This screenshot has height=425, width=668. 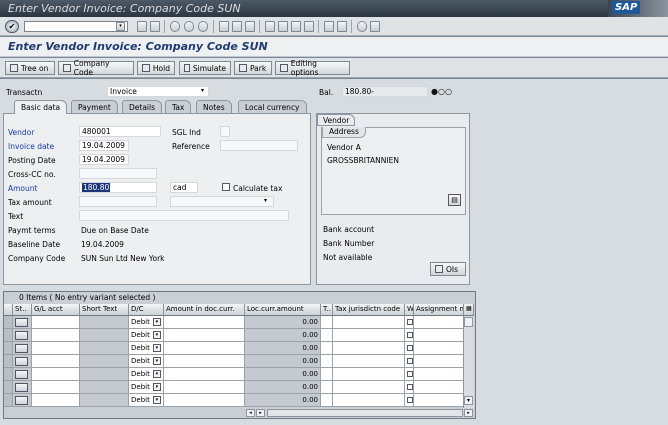 What do you see at coordinates (30, 68) in the screenshot?
I see `tree-on-button: Tree on` at bounding box center [30, 68].